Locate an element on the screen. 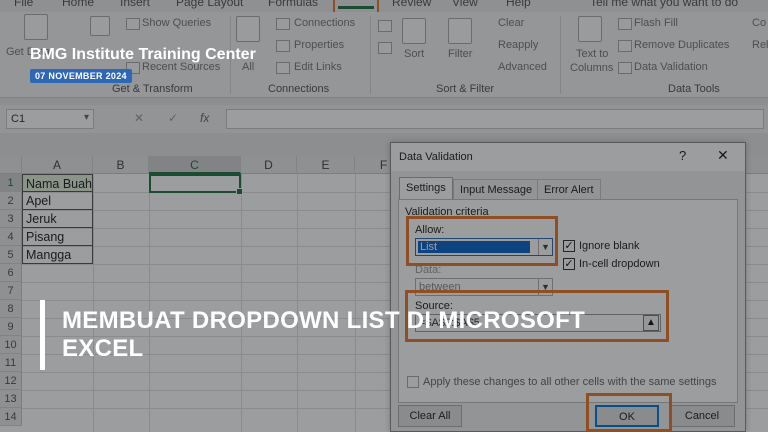 This screenshot has height=432, width=768. brand-title: BMG Institute Training Center is located at coordinates (143, 54).